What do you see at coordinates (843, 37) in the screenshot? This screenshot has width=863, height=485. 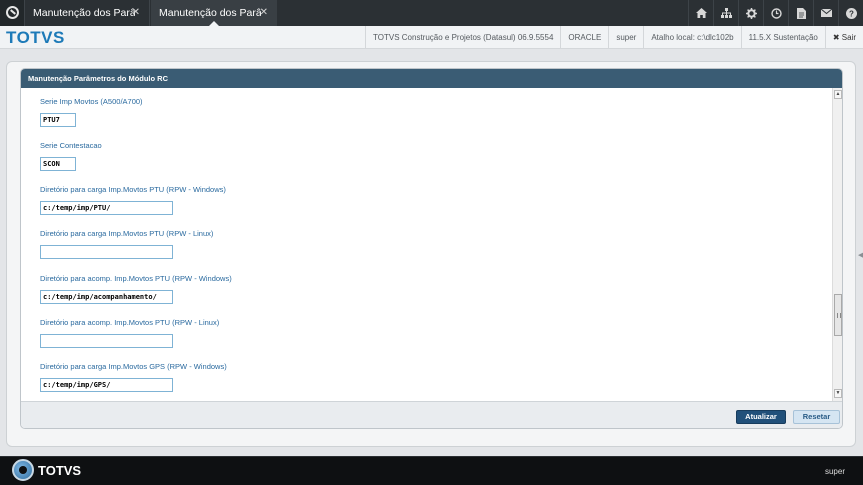 I see `exit-button: ✖ Sair` at bounding box center [843, 37].